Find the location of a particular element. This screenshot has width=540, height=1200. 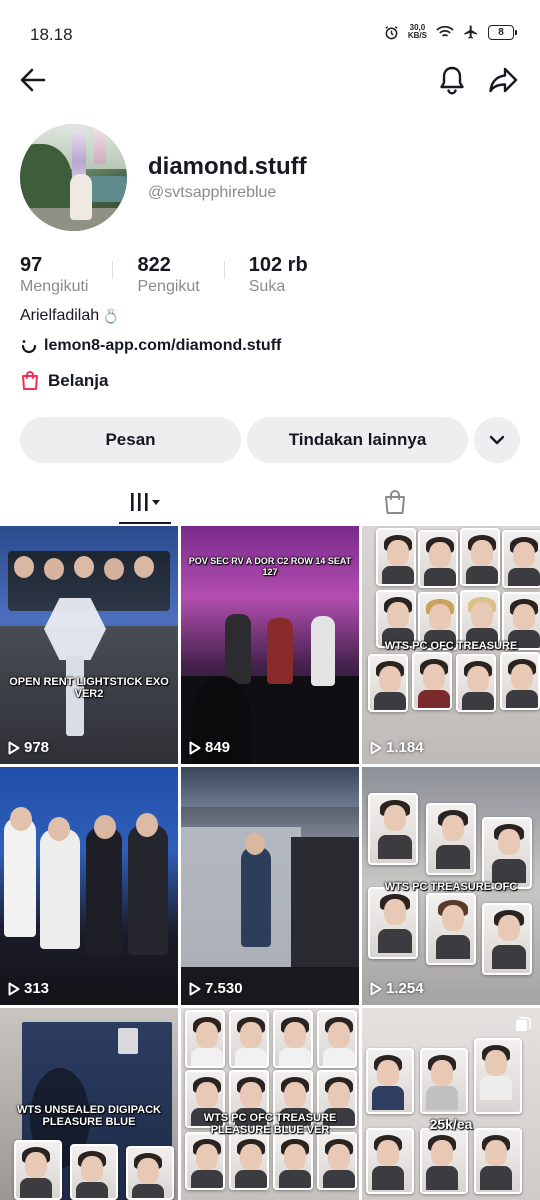

stat-value: 97 is located at coordinates (31, 265).